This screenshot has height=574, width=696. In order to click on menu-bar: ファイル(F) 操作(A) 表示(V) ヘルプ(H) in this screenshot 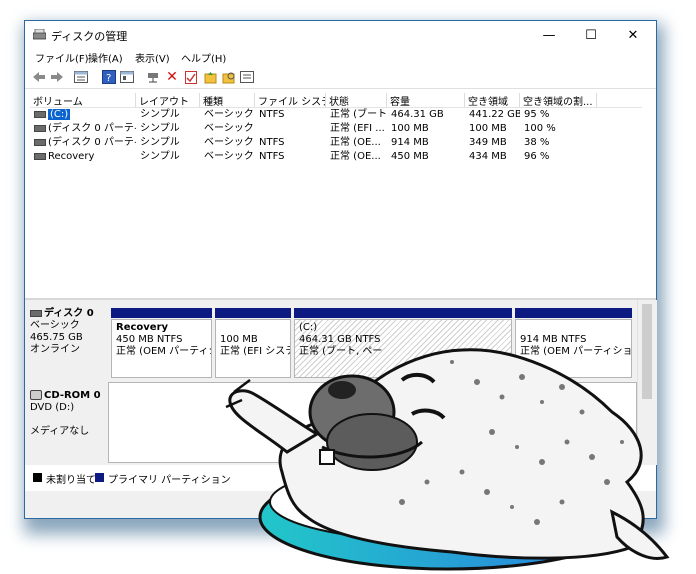, I will do `click(340, 57)`.